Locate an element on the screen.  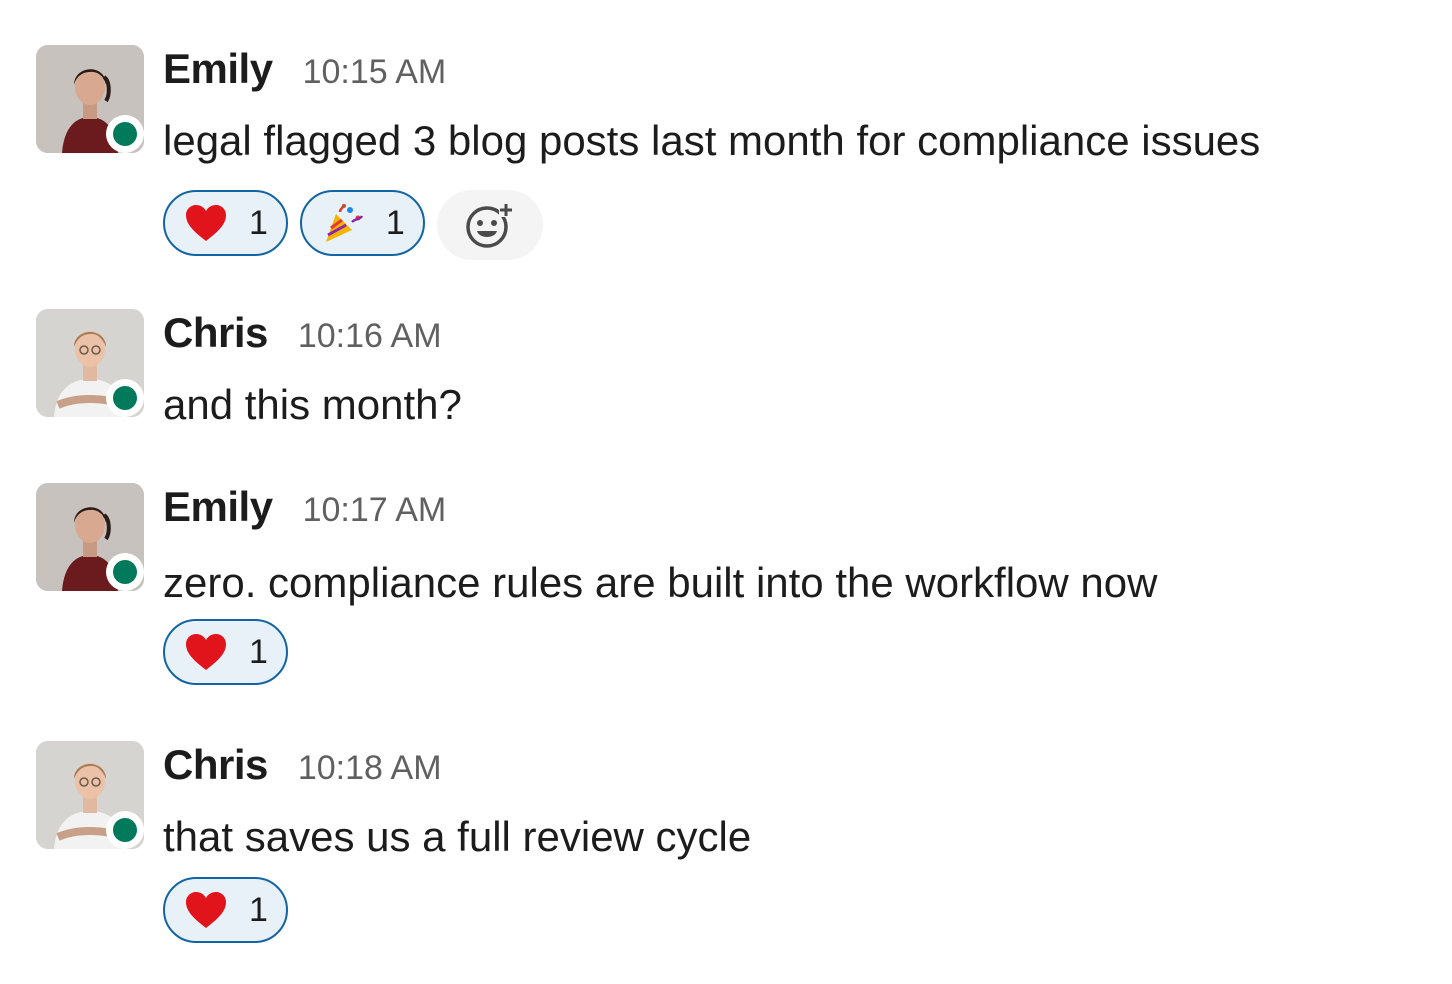
timestamp: 10:18 AM is located at coordinates (370, 768).